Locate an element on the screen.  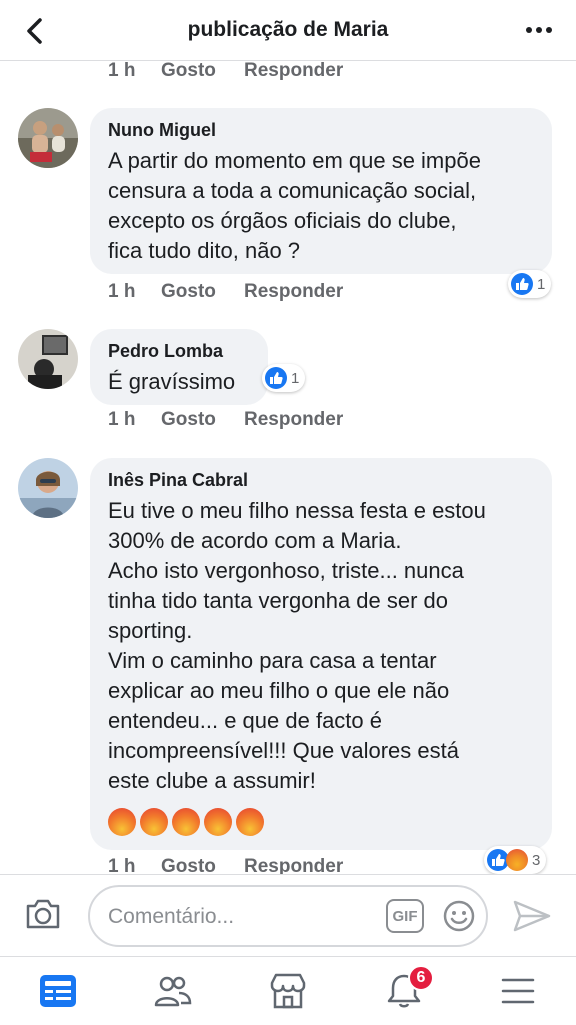
comment-author: Pedro Lomba is located at coordinates (165, 351).